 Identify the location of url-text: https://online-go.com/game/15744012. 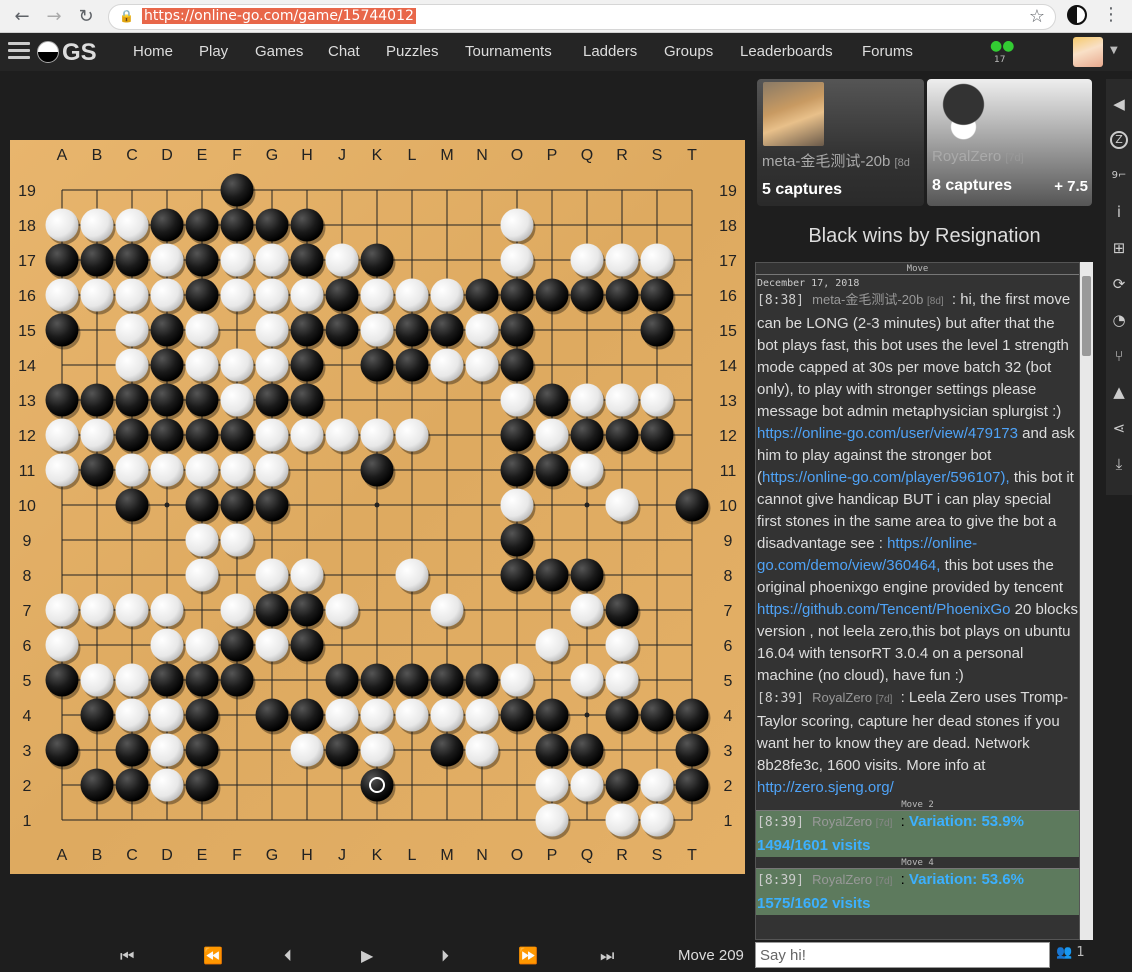
(279, 16).